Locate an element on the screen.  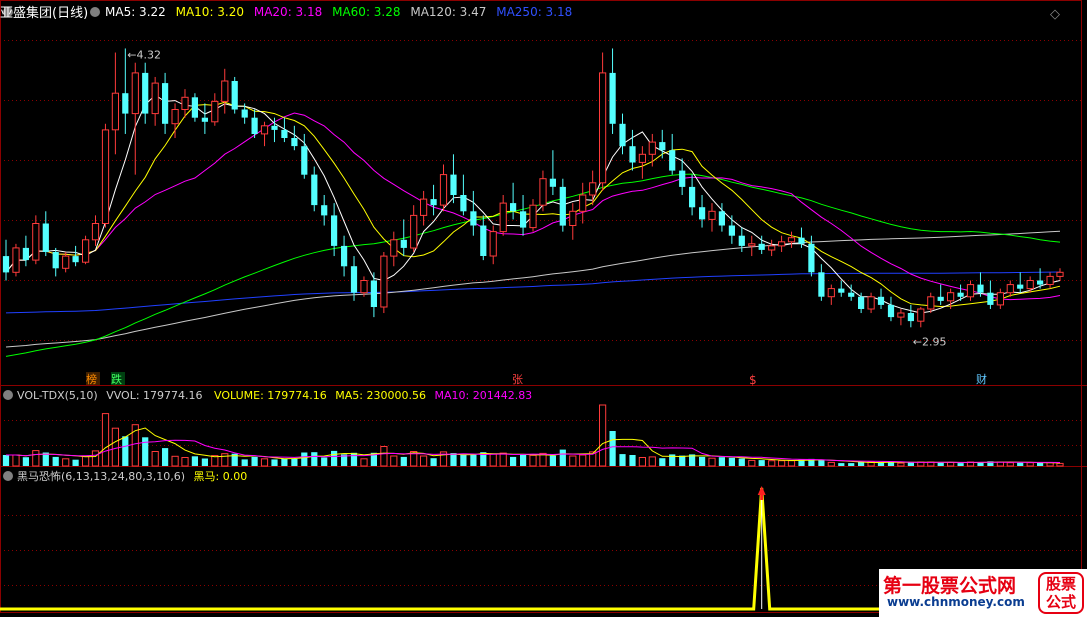
heima-panel-menu-icon is located at coordinates (8, 476).